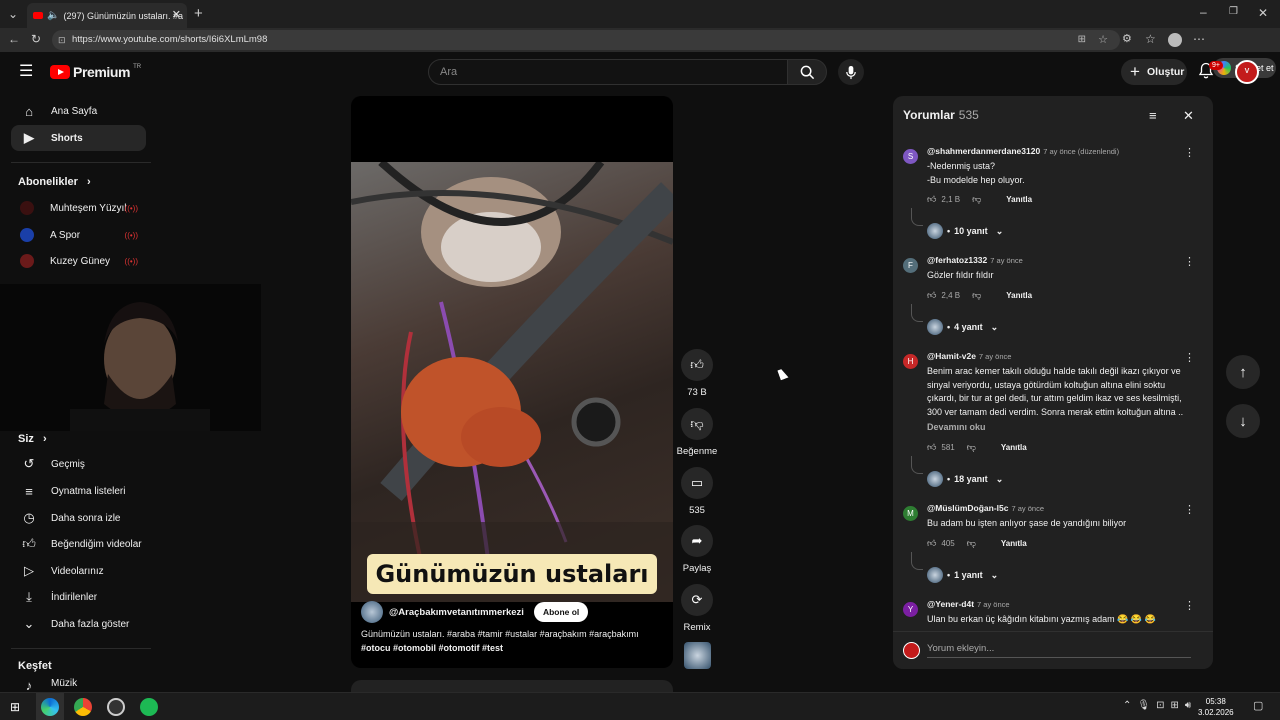 This screenshot has width=1280, height=720. What do you see at coordinates (13, 14) in the screenshot?
I see `tab-list-icon: ⌄` at bounding box center [13, 14].